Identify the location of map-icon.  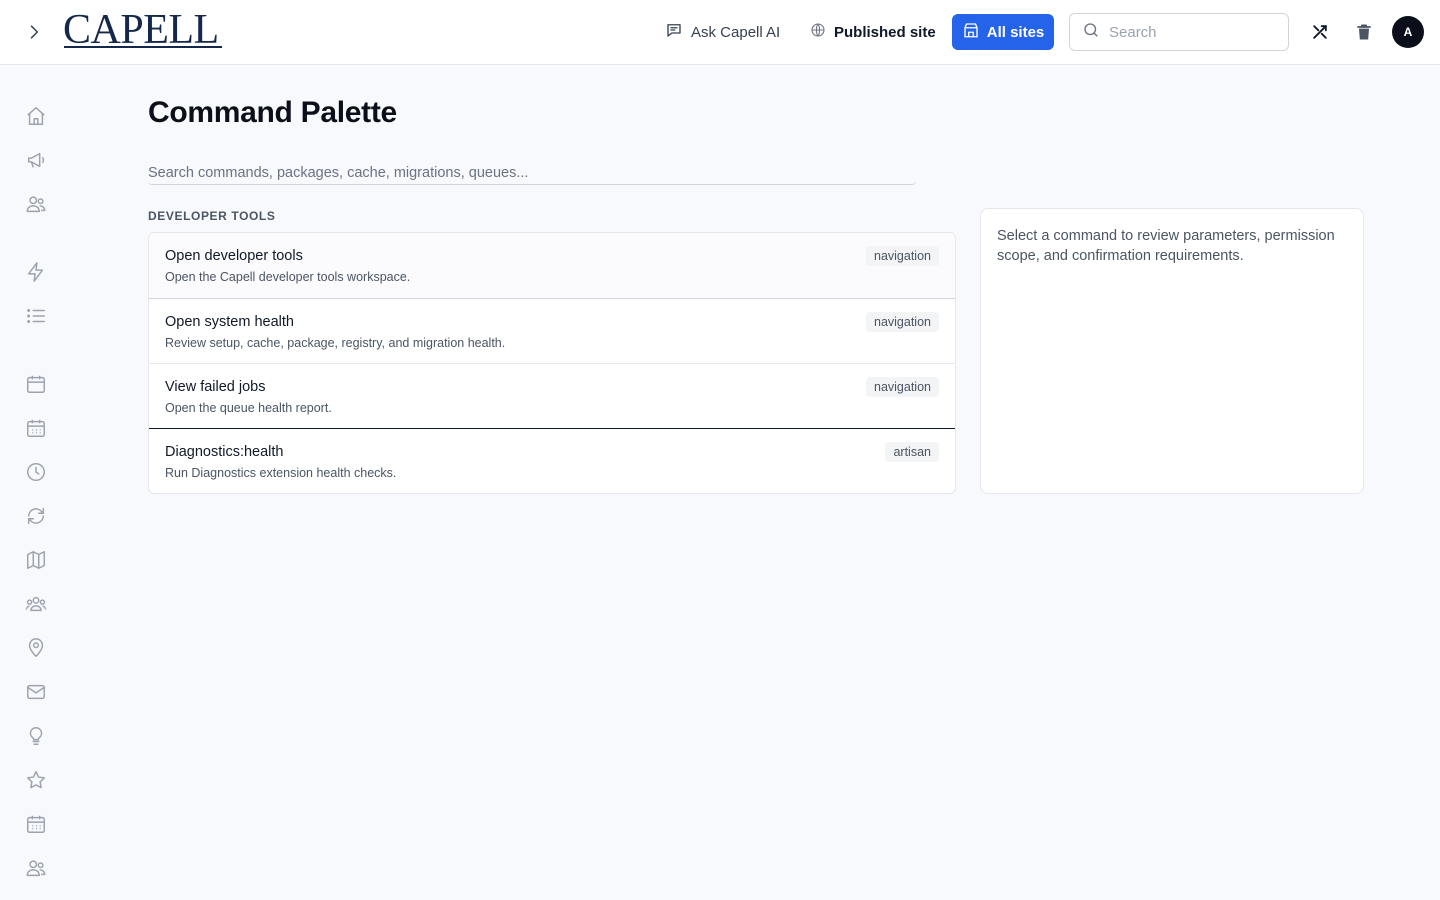
(36, 560).